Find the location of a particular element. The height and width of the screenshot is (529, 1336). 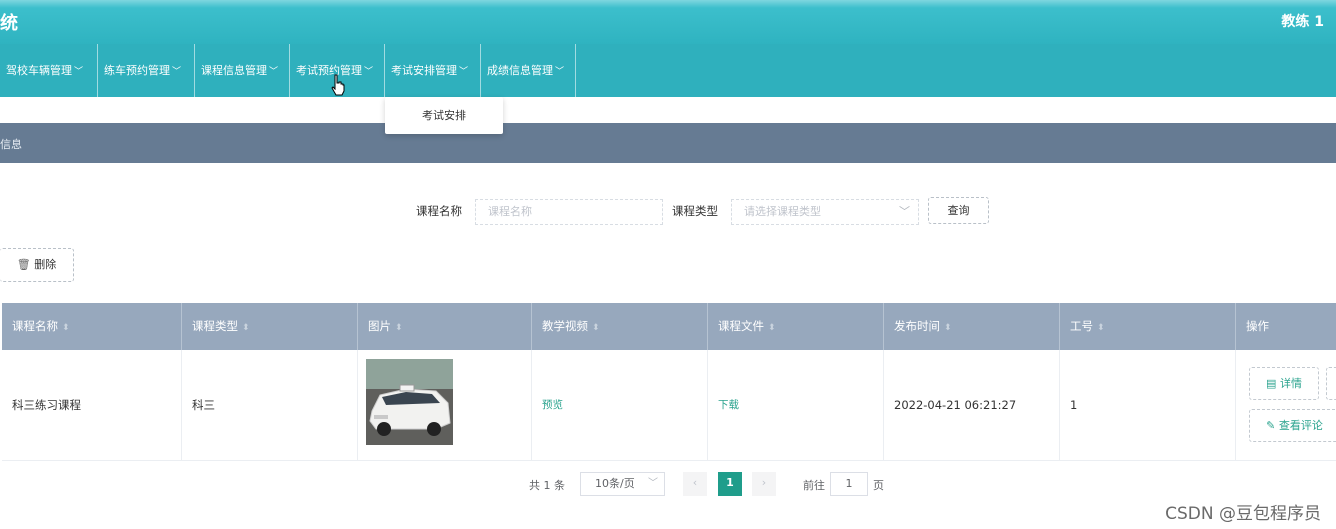

goto-label: 前往 is located at coordinates (814, 485).